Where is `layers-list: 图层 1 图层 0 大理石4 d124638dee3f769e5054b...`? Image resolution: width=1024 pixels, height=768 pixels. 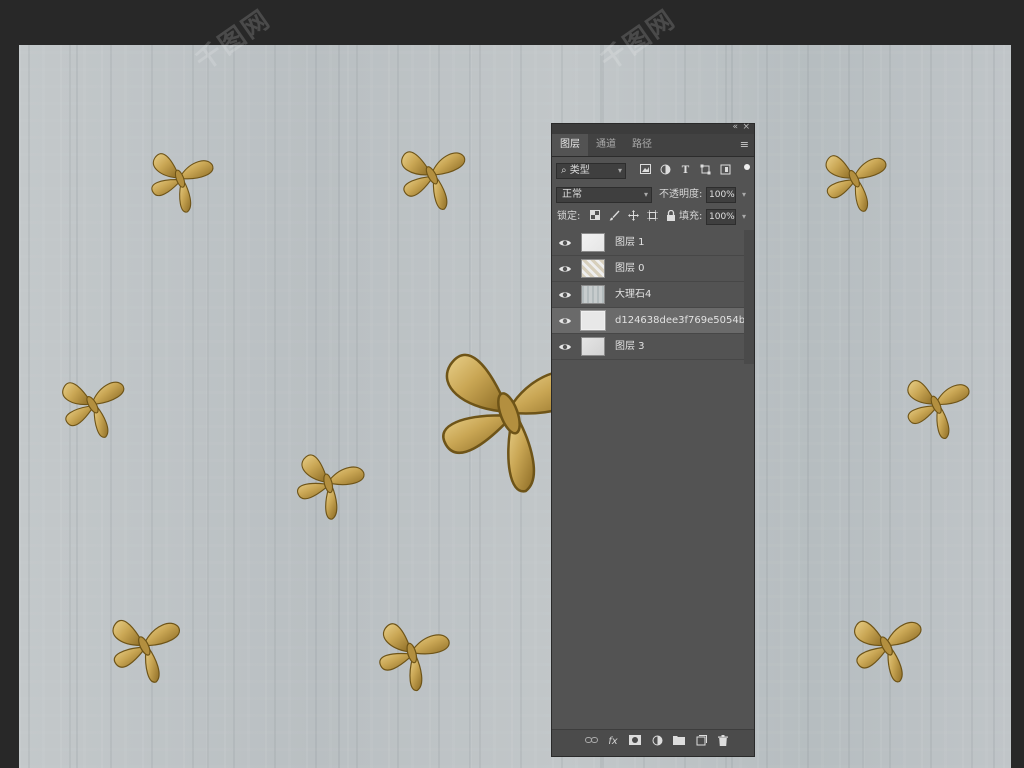 layers-list: 图层 1 图层 0 大理石4 d124638dee3f769e5054b... is located at coordinates (653, 295).